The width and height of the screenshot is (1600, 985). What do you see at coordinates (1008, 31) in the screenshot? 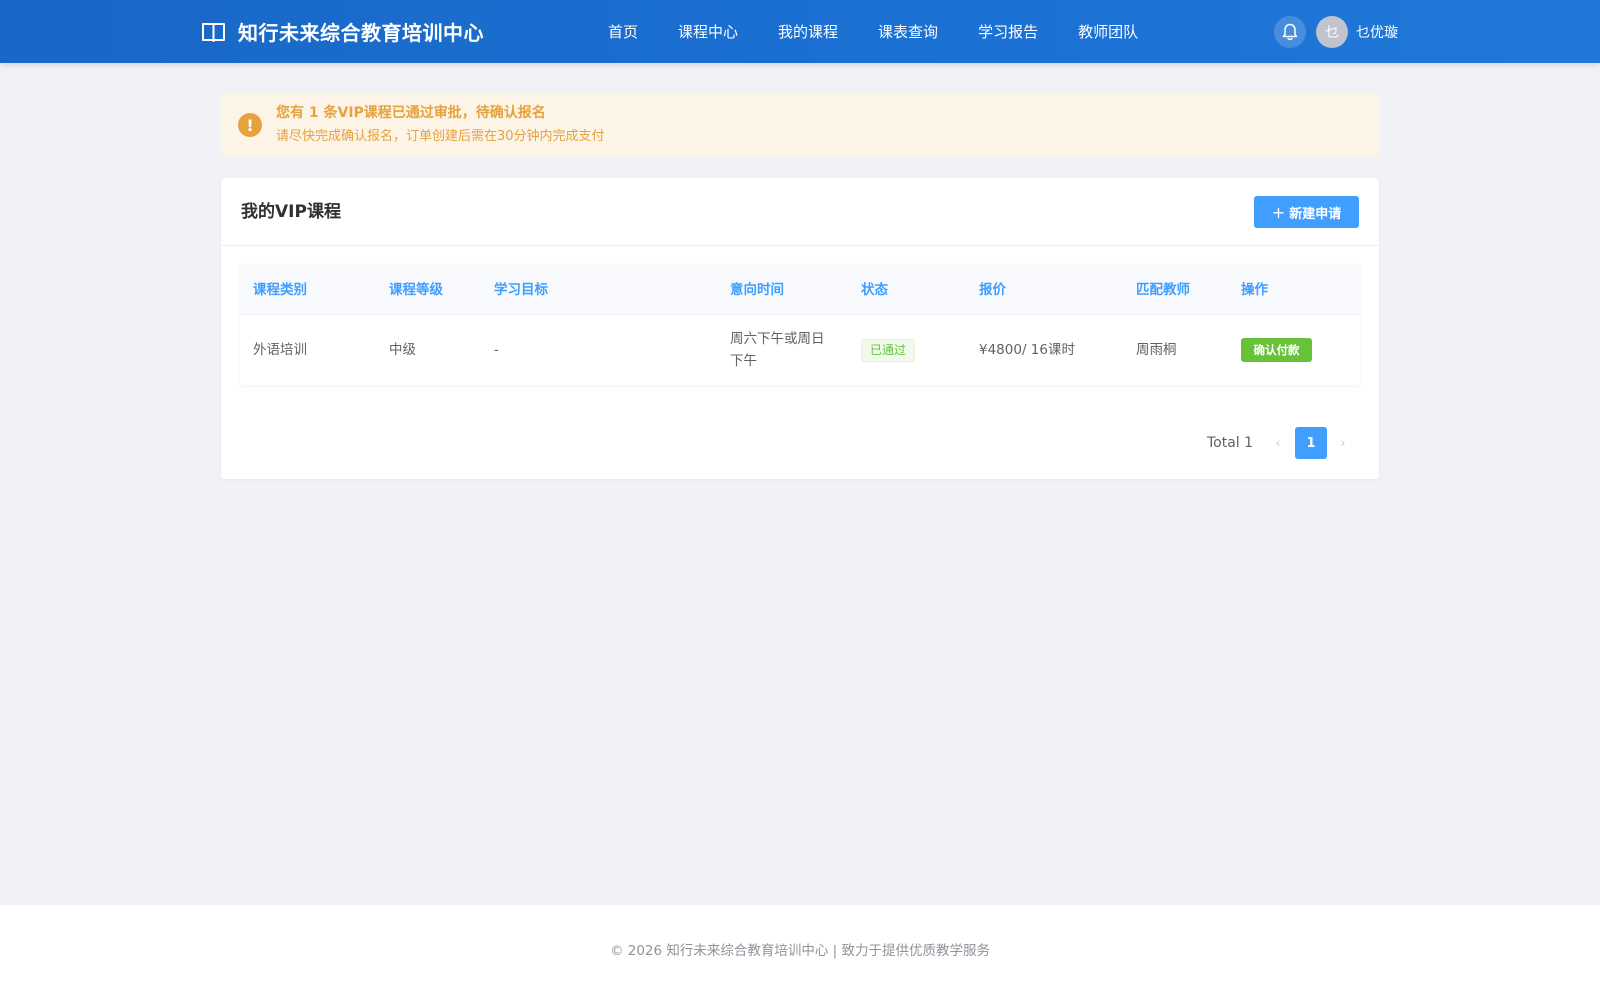
I see `nav-item-study-report: 学习报告` at bounding box center [1008, 31].